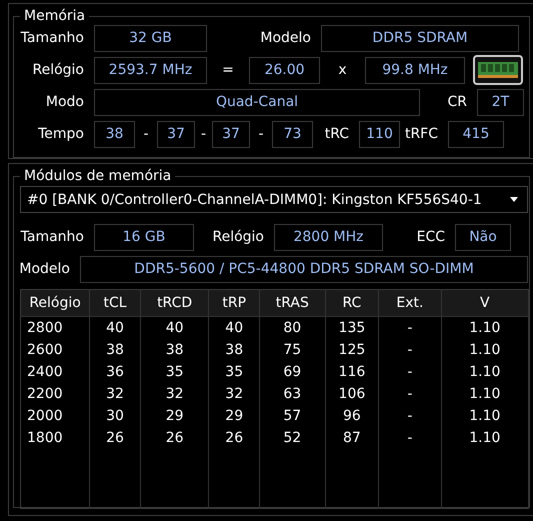  What do you see at coordinates (352, 372) in the screenshot?
I see `table-cell: 116` at bounding box center [352, 372].